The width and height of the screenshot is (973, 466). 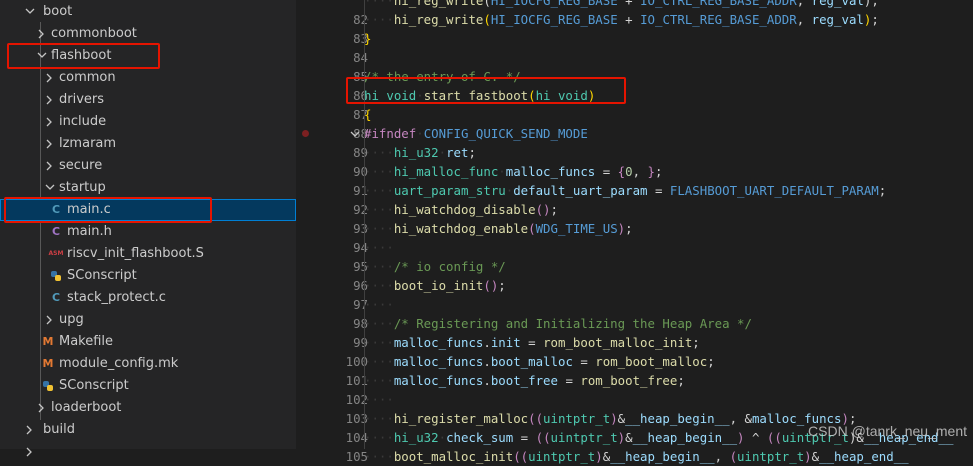 I want to click on folder-row, so click(x=148, y=452).